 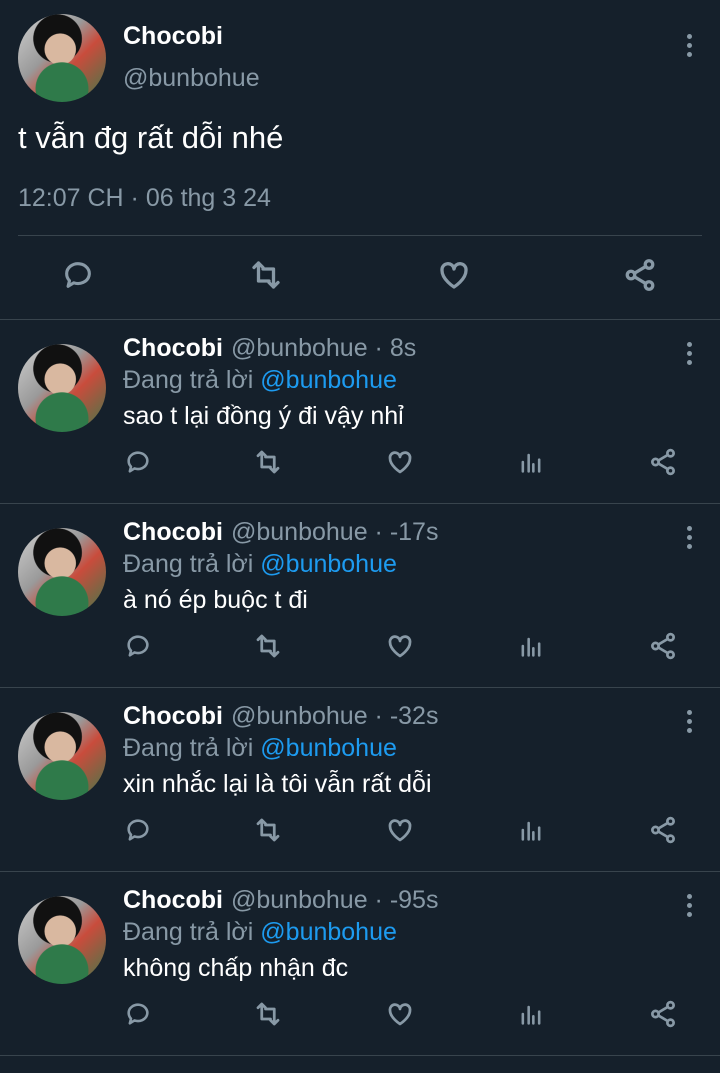 I want to click on tweet-timestamp: 12:07 CH · 06 thg 3 24, so click(x=144, y=198).